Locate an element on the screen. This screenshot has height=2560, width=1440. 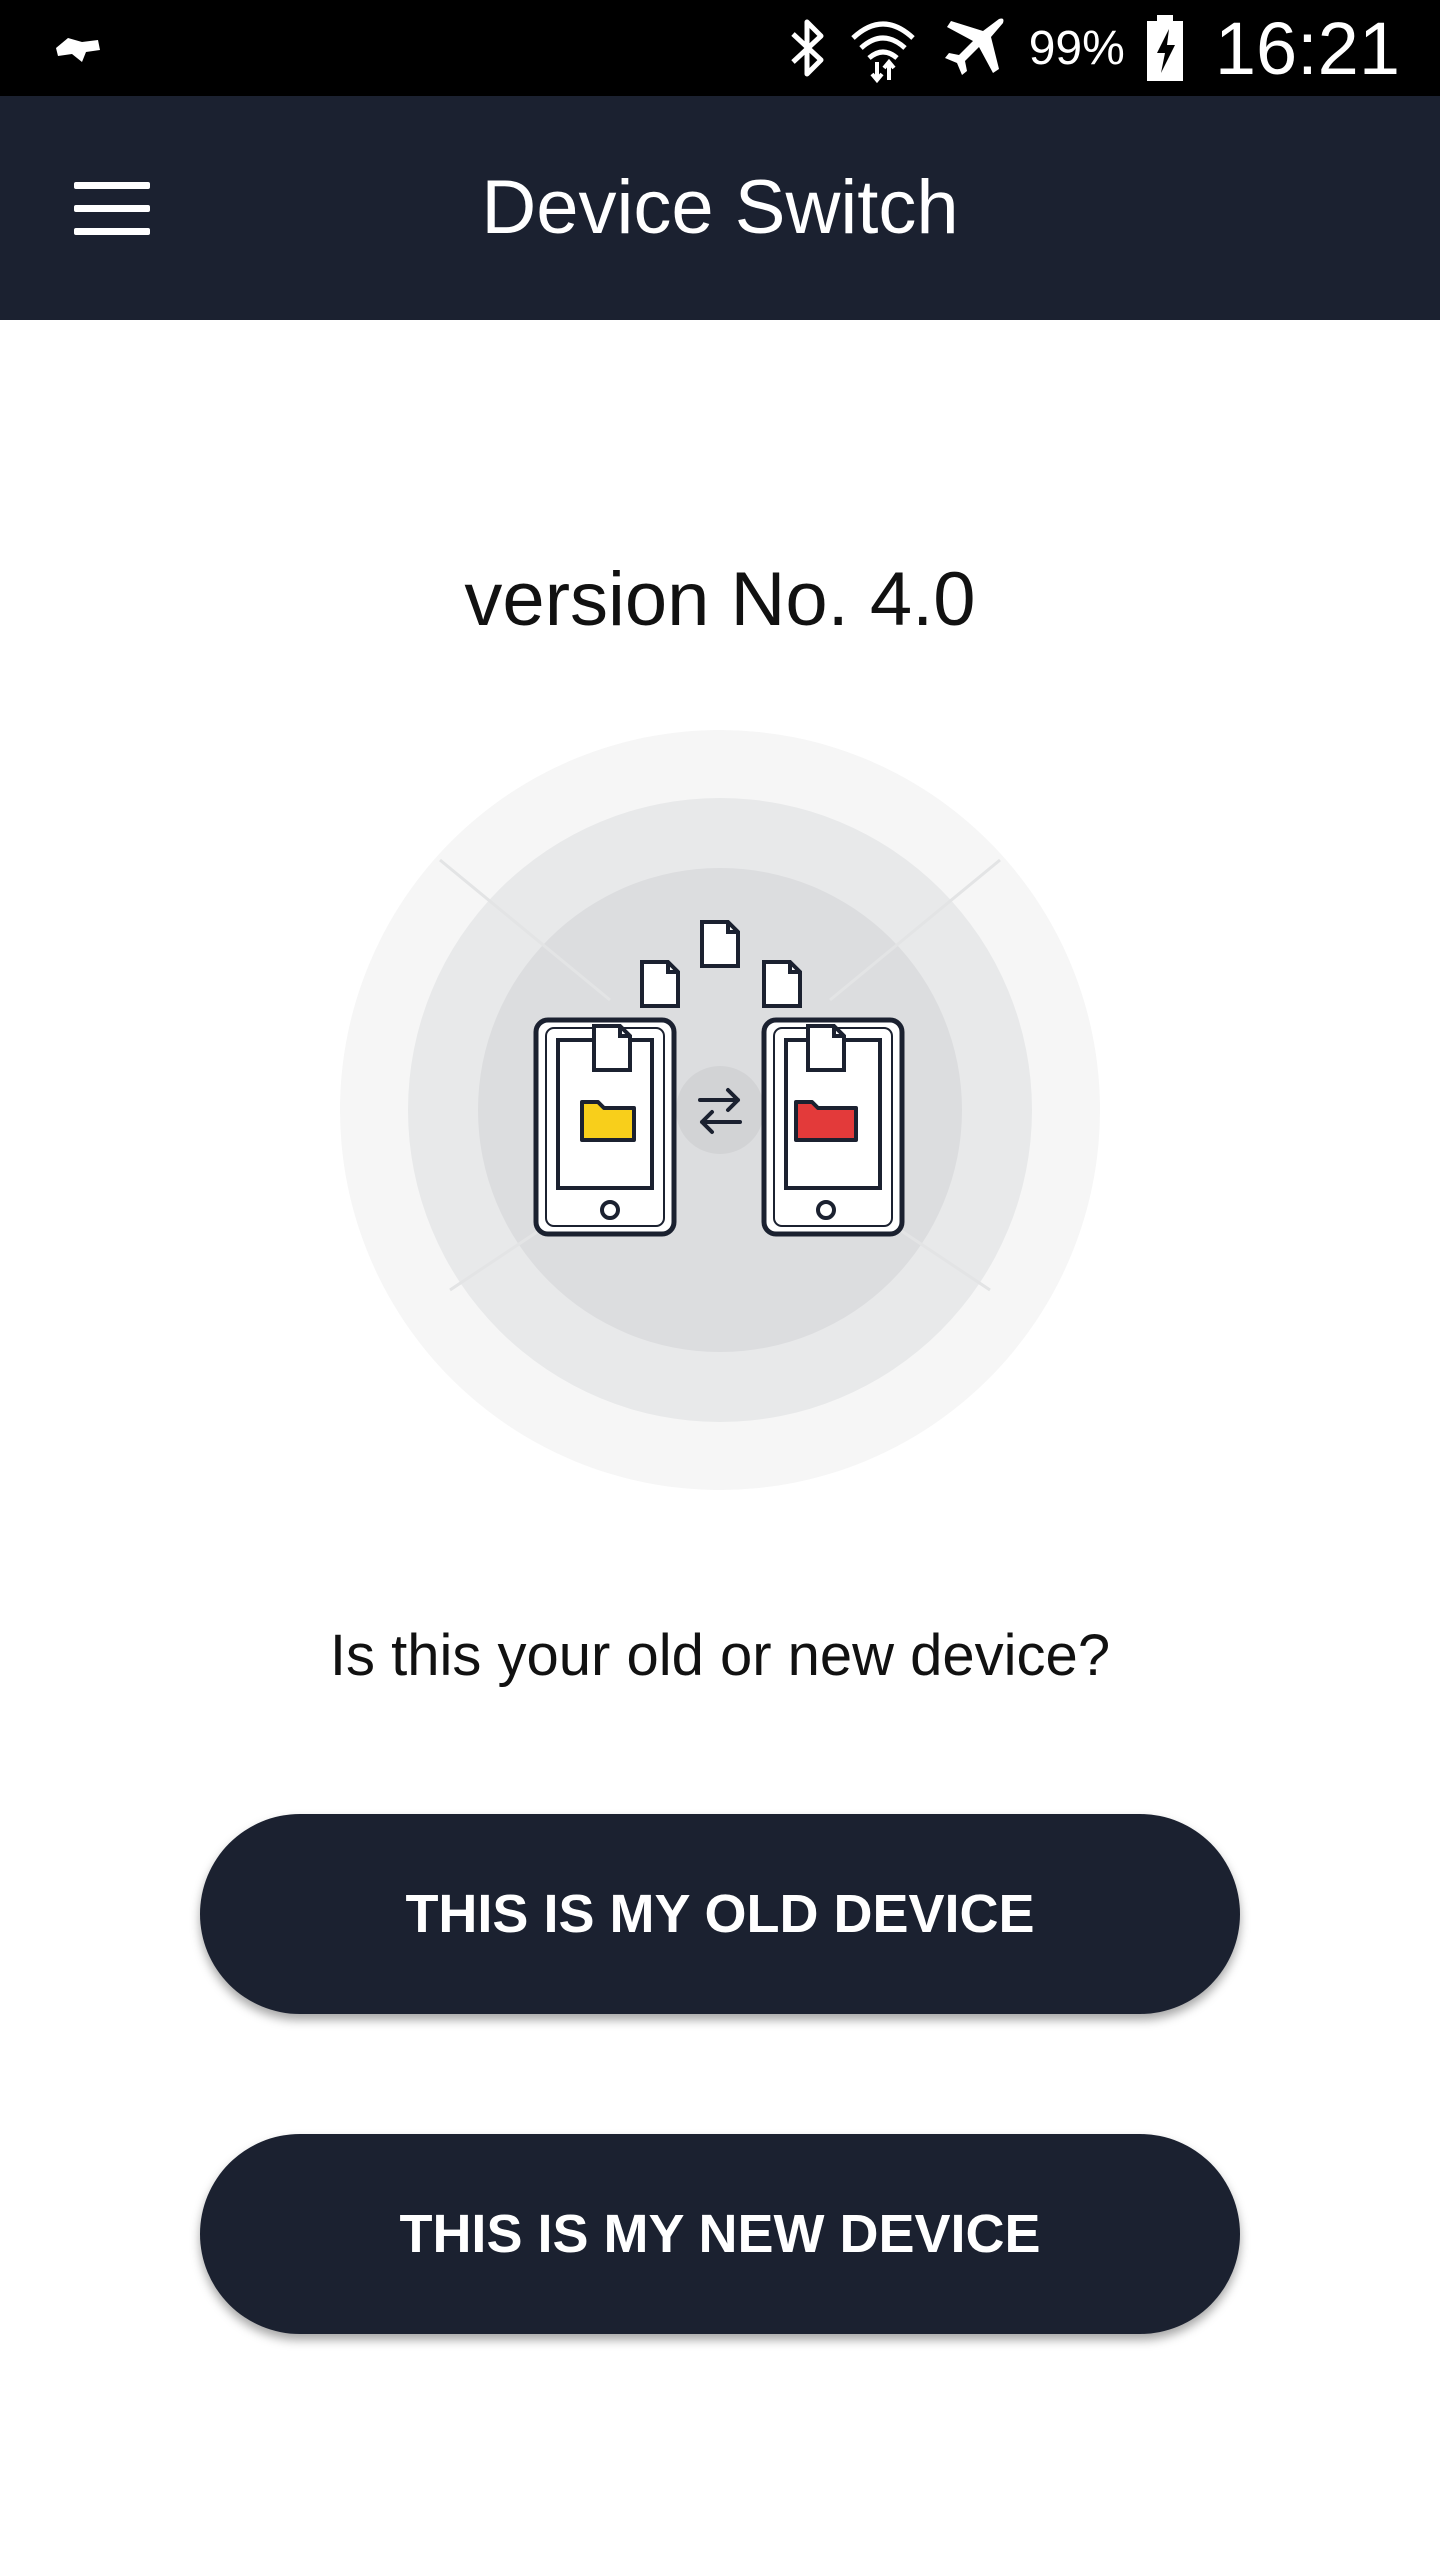
new-device-button: THIS IS MY NEW DEVICE is located at coordinates (720, 2234).